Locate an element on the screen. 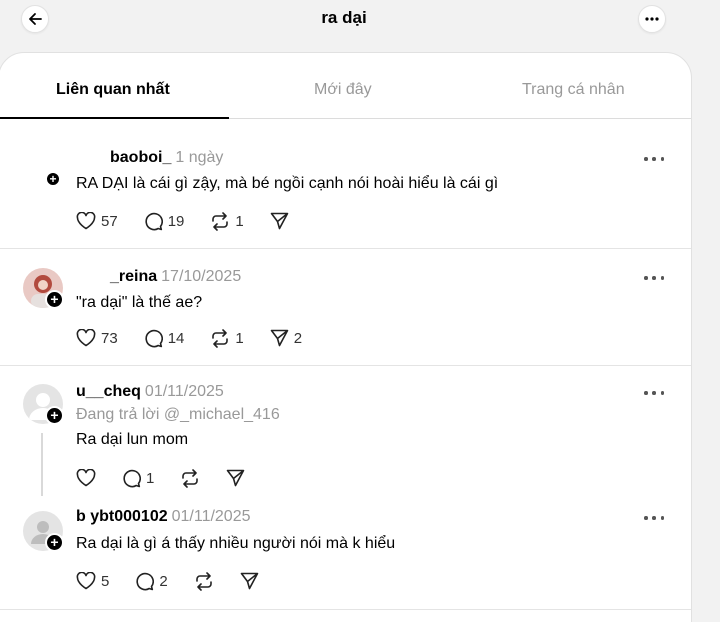 The image size is (720, 622). username: baoboi_ is located at coordinates (140, 157).